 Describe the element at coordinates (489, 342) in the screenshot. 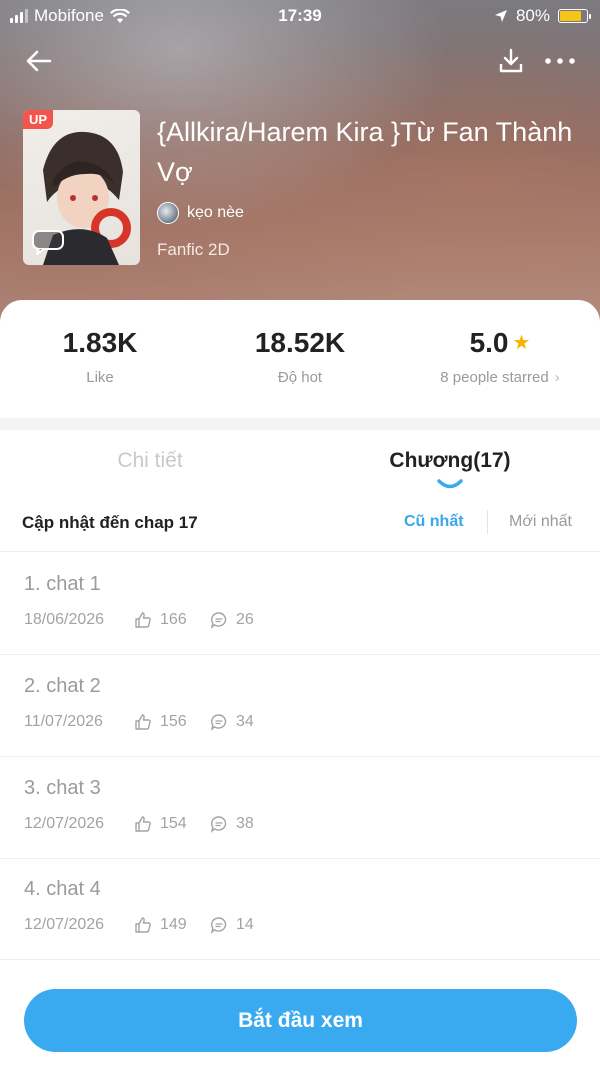

I see `rating-value: 5.0` at that location.